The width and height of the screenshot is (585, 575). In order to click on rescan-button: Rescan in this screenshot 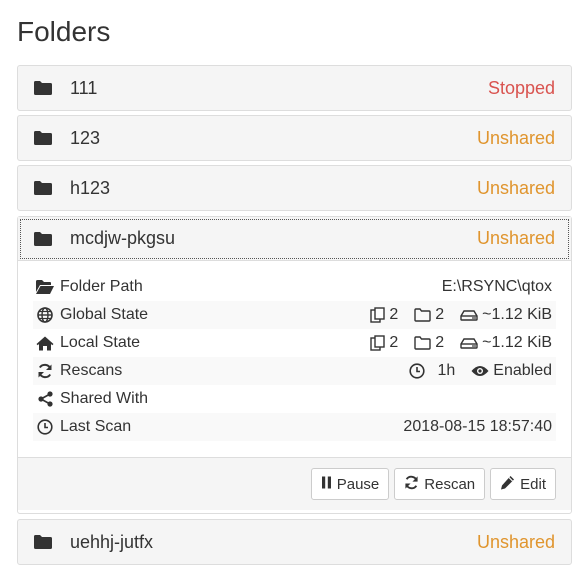, I will do `click(440, 484)`.